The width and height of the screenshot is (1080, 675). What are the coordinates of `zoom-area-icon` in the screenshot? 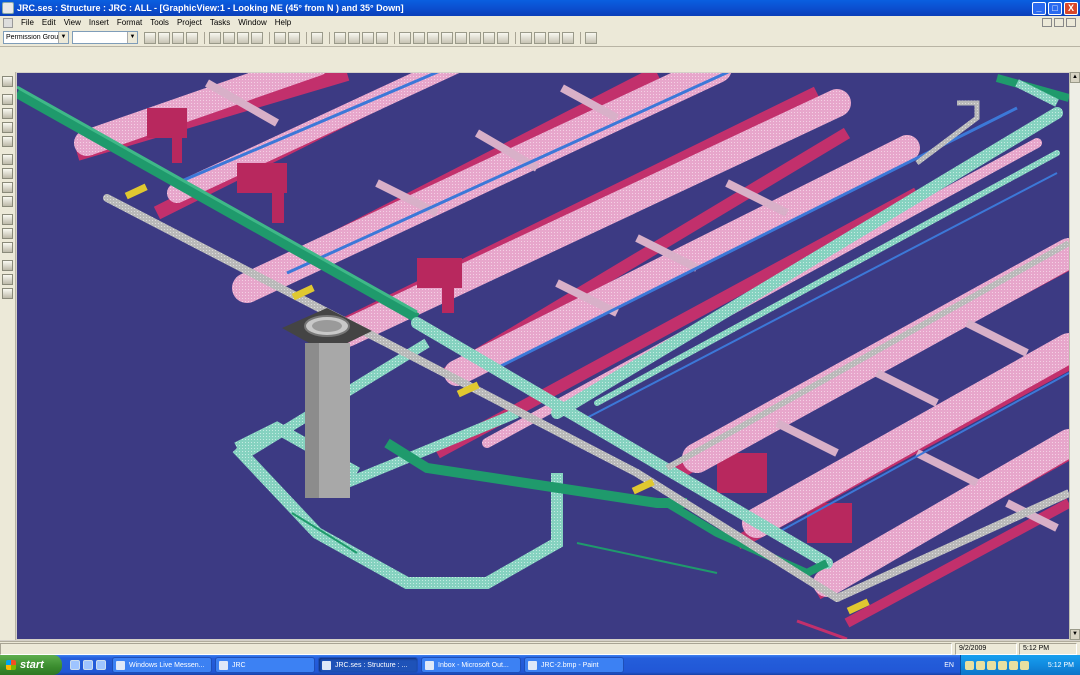 It's located at (540, 37).